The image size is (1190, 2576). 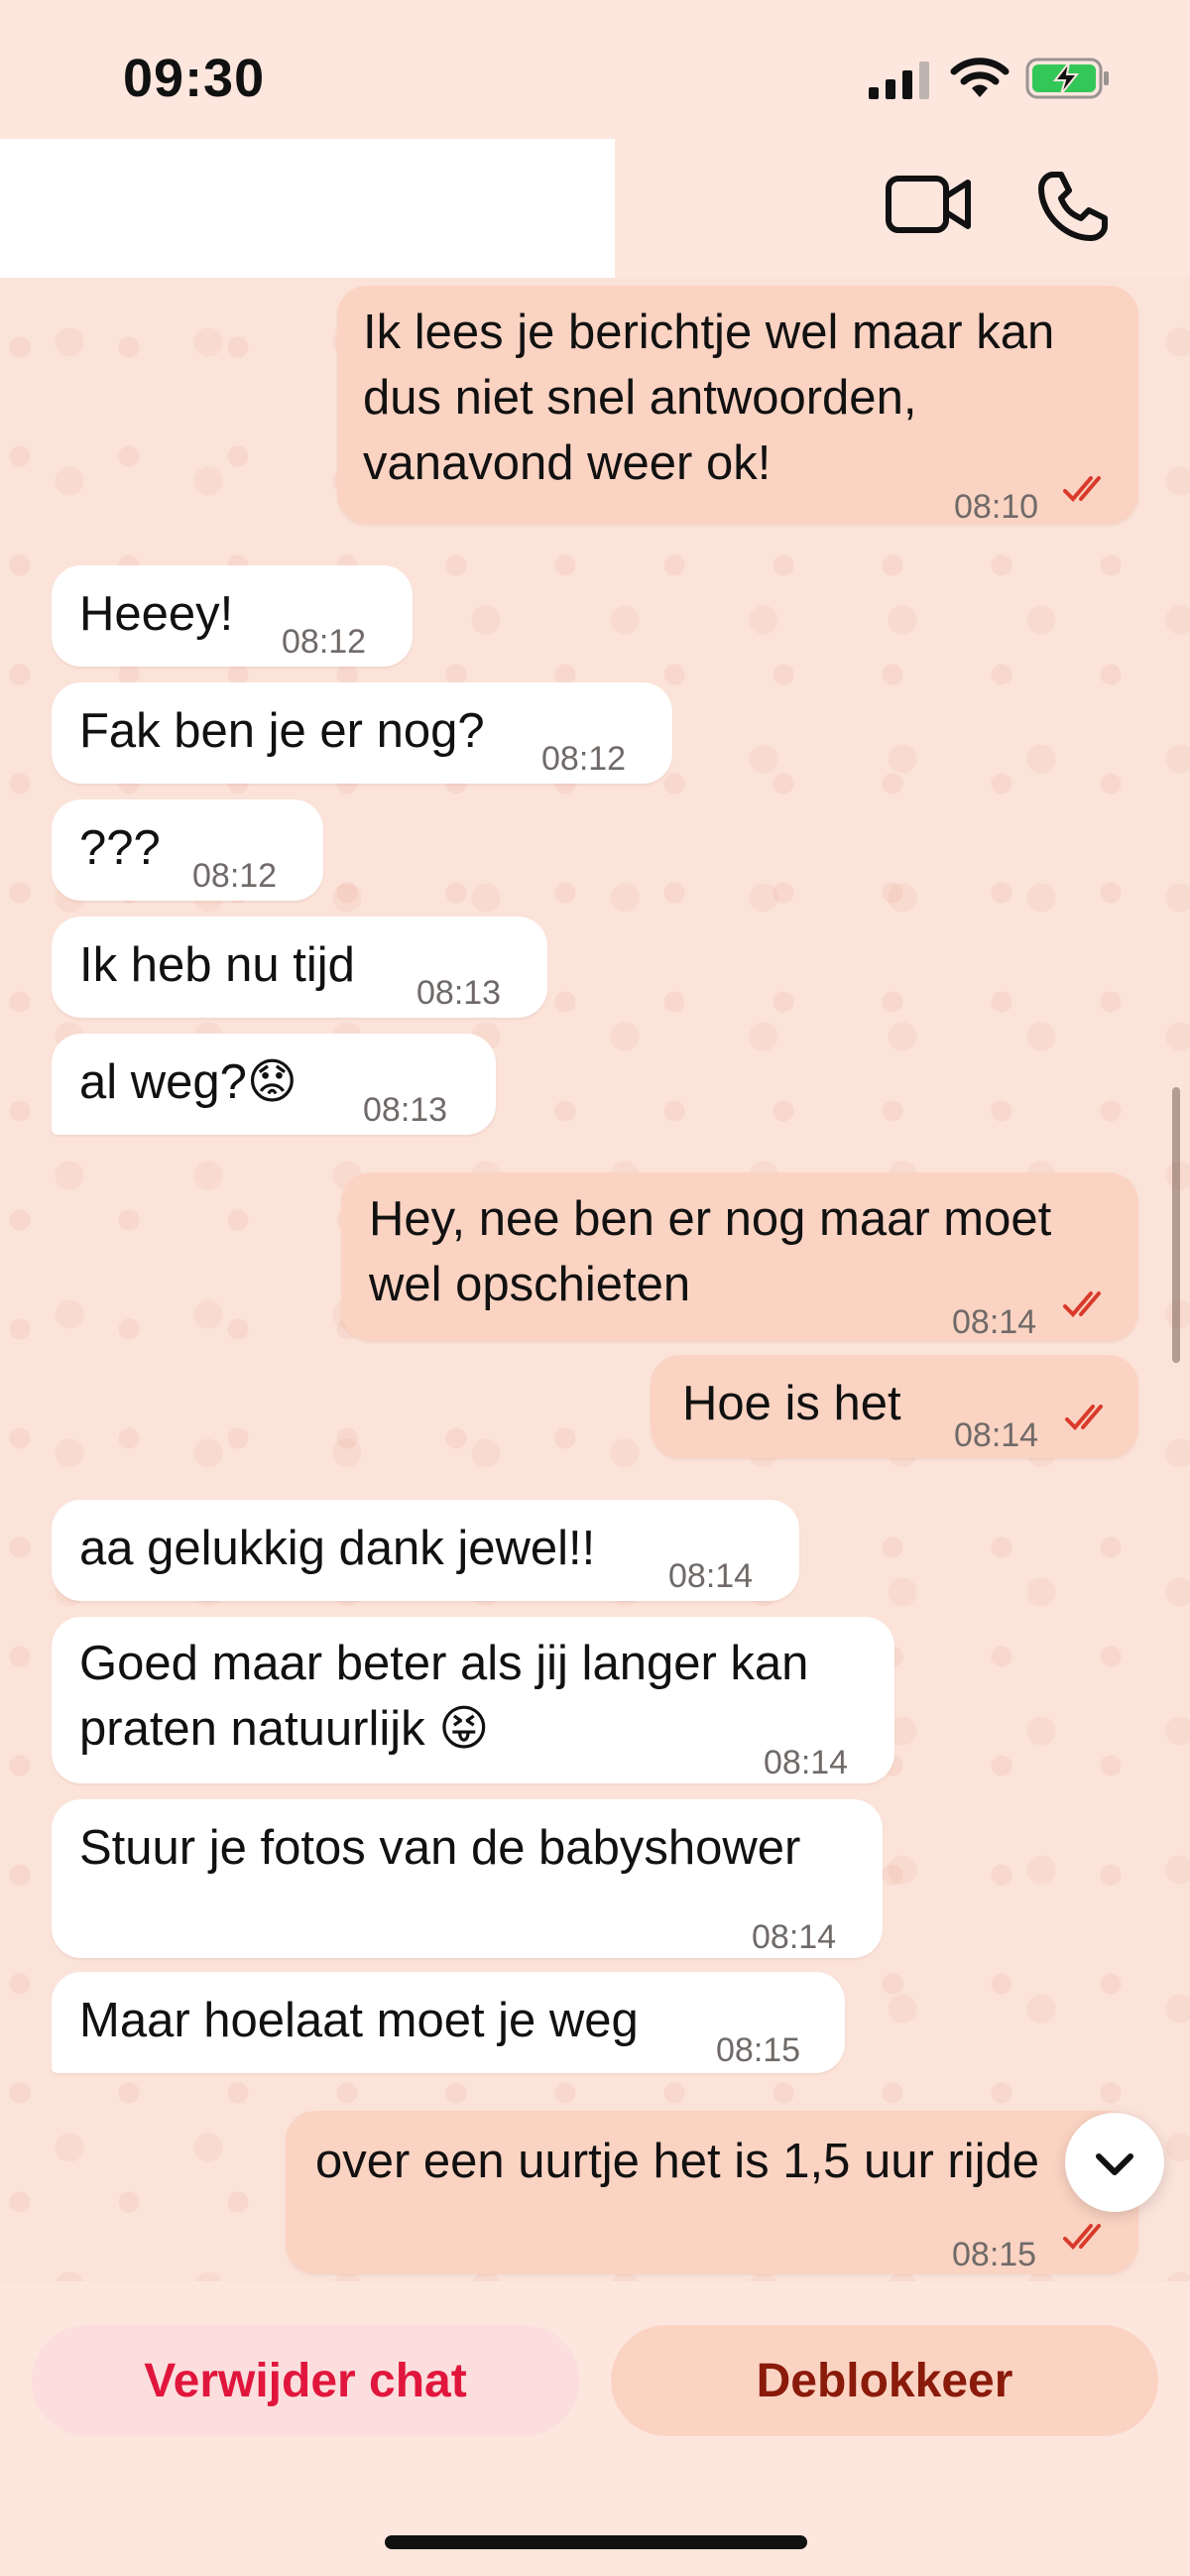 I want to click on battery-charging-icon, so click(x=1067, y=78).